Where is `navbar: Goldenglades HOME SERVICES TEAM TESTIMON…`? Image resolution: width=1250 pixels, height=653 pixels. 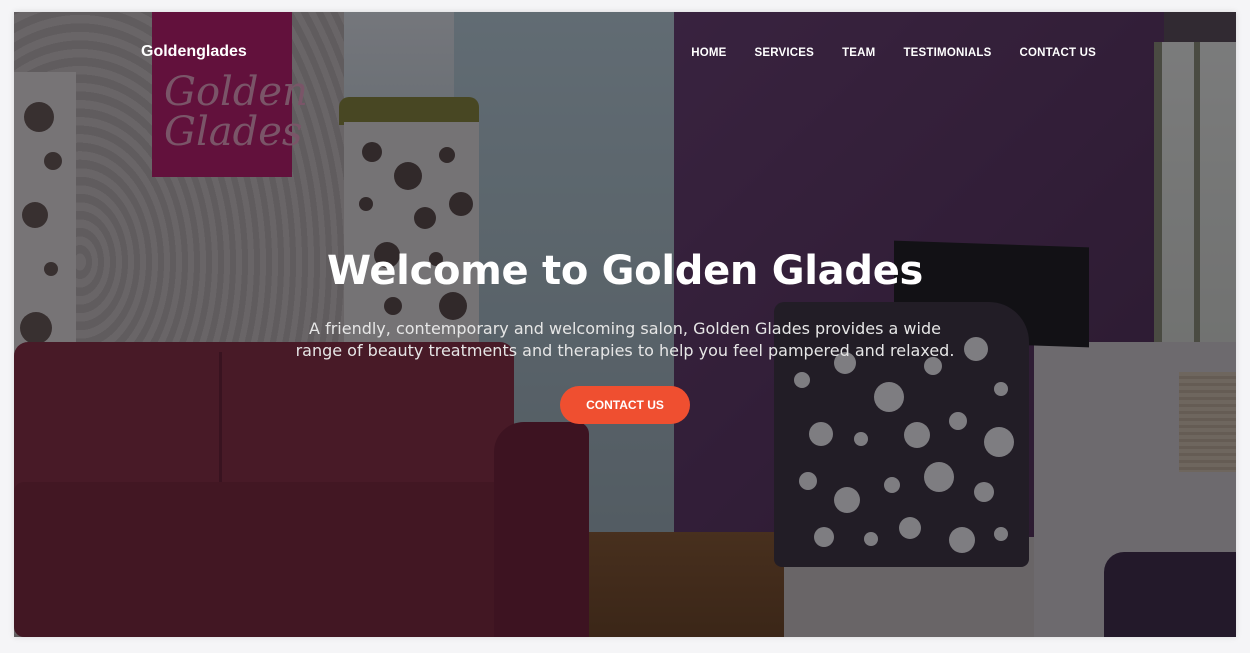 navbar: Goldenglades HOME SERVICES TEAM TESTIMON… is located at coordinates (625, 52).